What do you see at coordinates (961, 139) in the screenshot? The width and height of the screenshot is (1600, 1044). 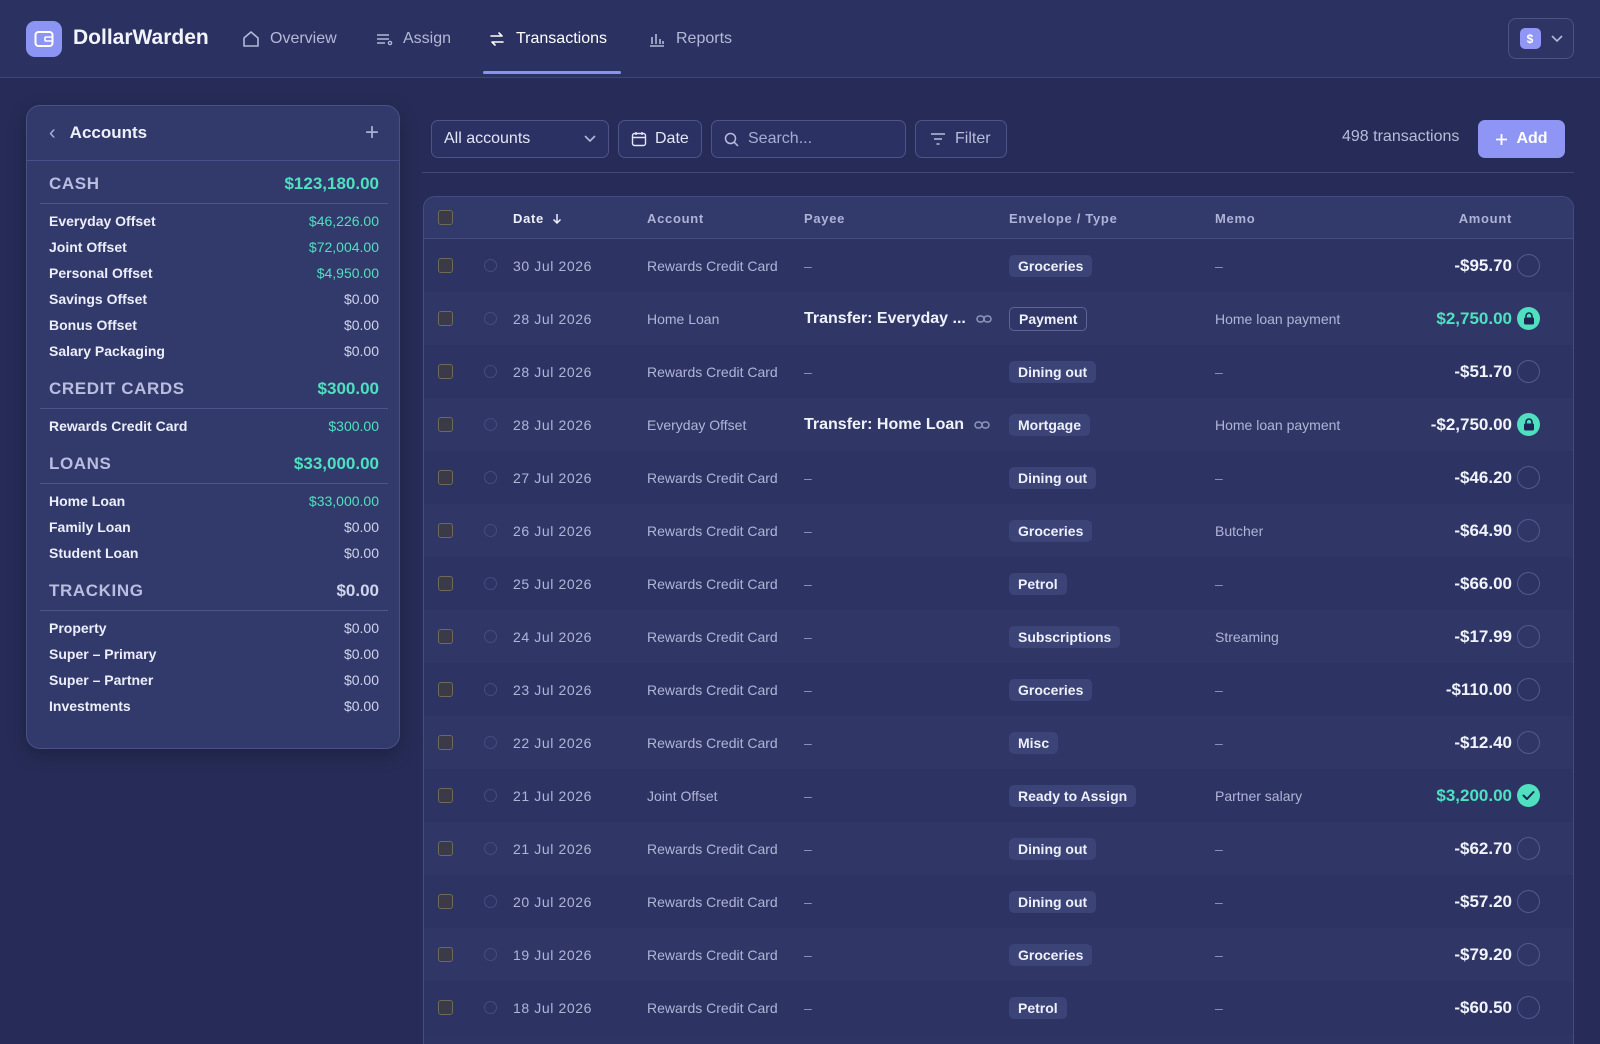 I see `filter-button: Filter` at bounding box center [961, 139].